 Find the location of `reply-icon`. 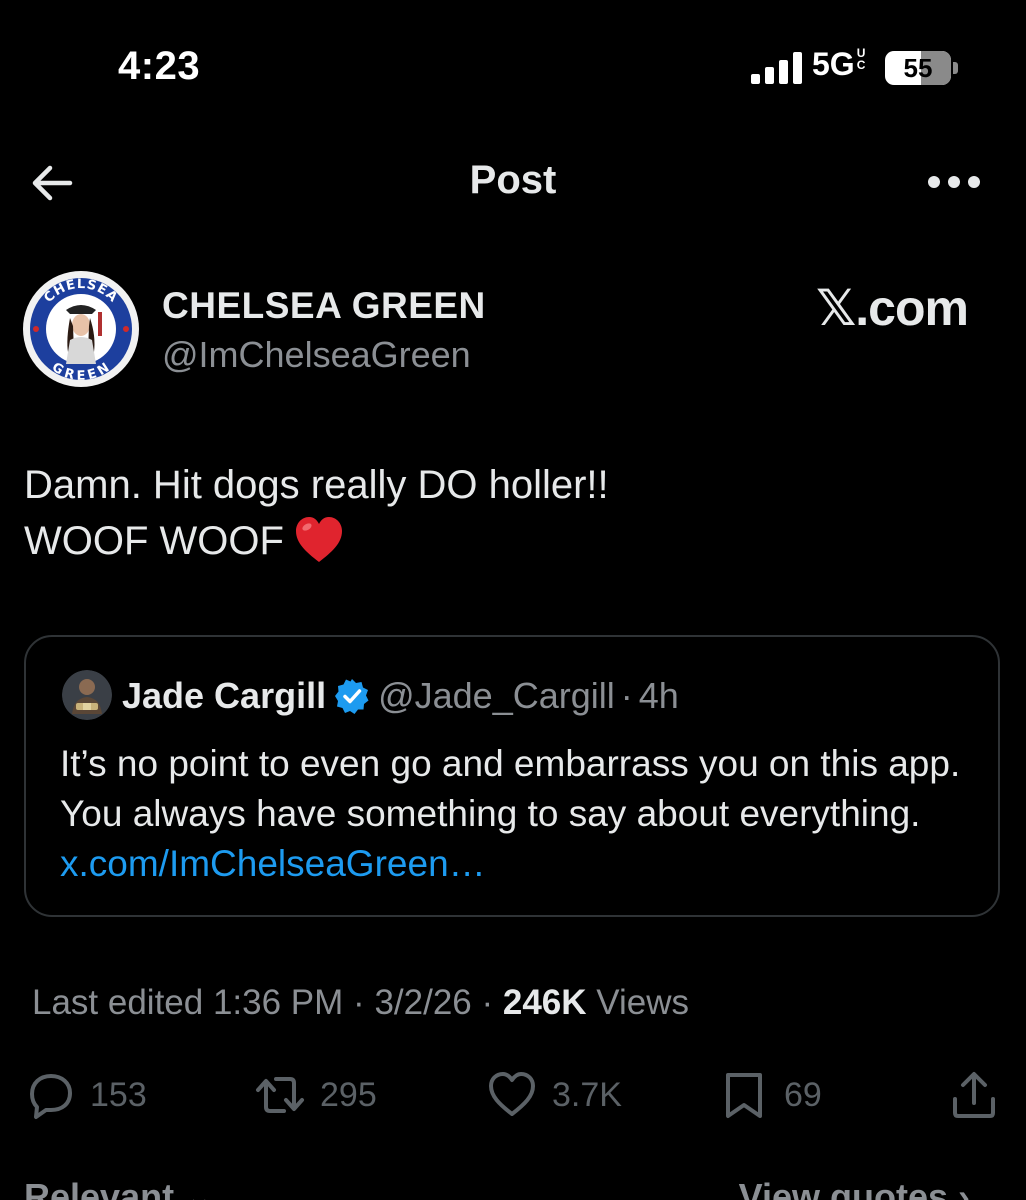

reply-icon is located at coordinates (51, 1096).